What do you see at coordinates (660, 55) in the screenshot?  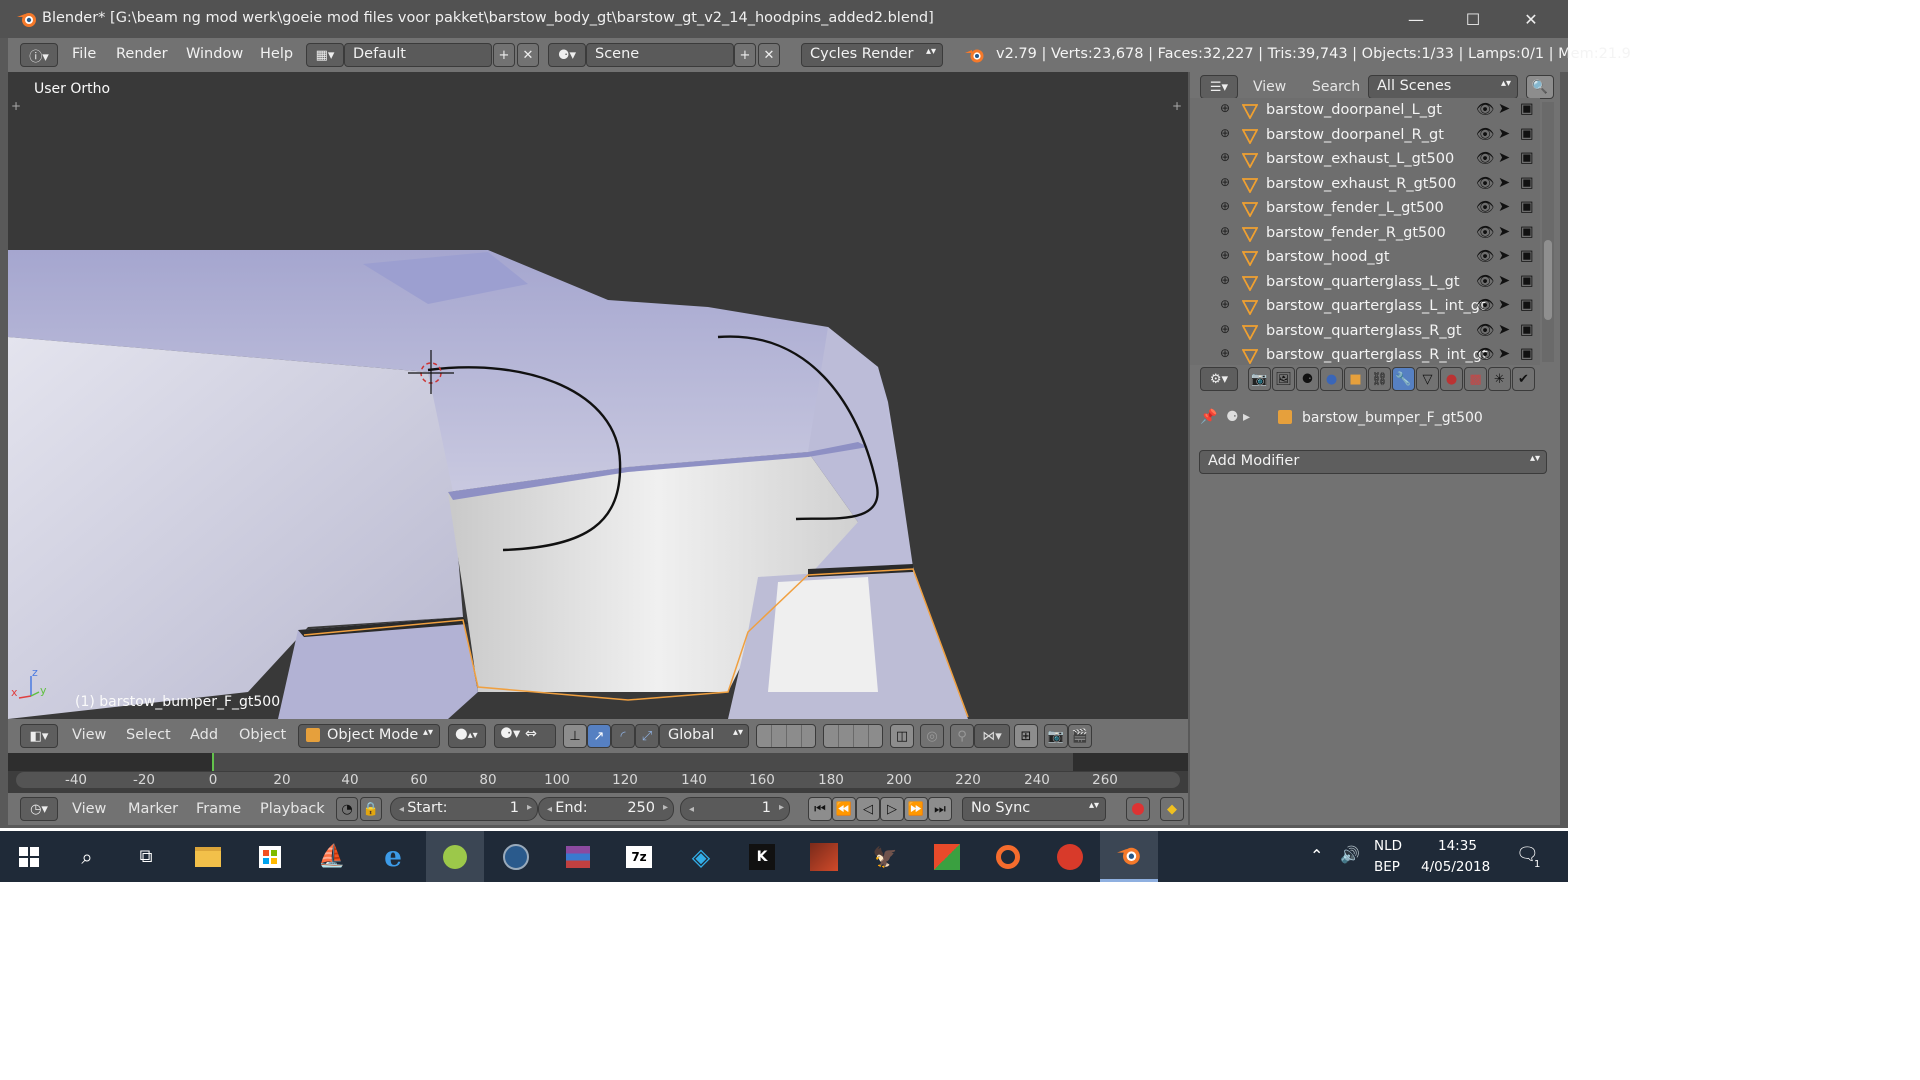 I see `scene-field: Scene` at bounding box center [660, 55].